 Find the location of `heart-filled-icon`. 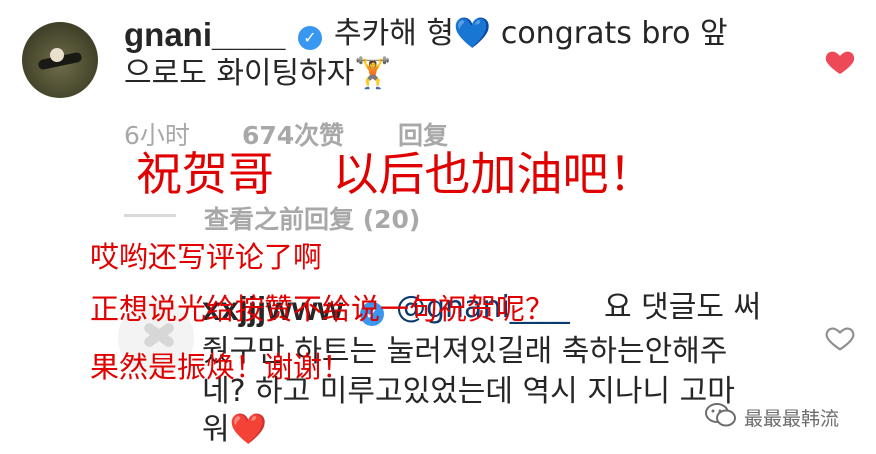

heart-filled-icon is located at coordinates (840, 62).